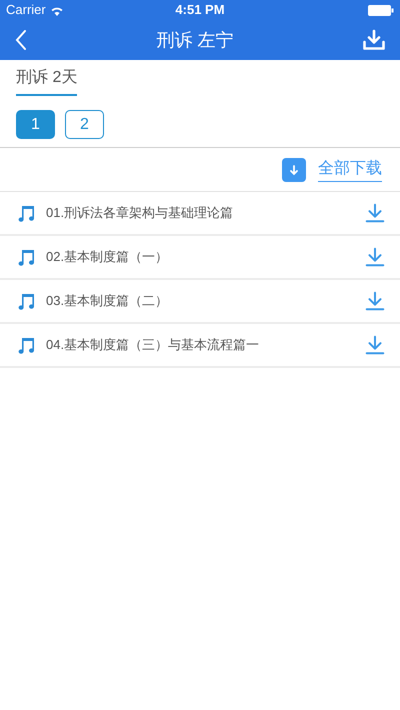 Image resolution: width=400 pixels, height=710 pixels. I want to click on lesson-row: 02.基本制度篇（一）, so click(200, 258).